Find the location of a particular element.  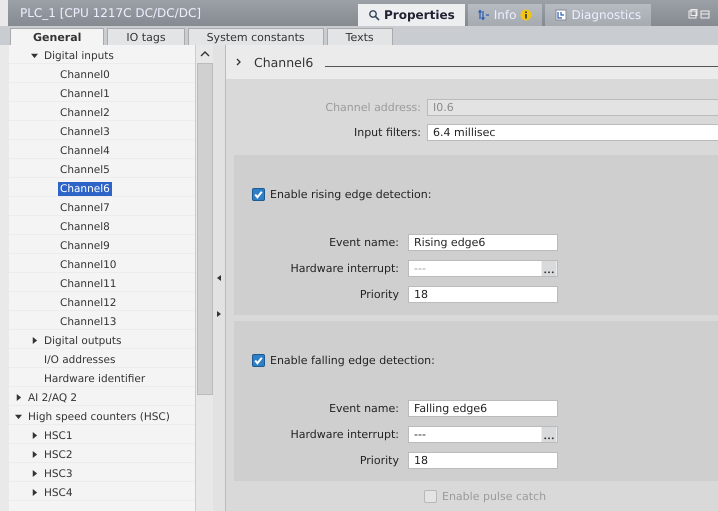

arrows-icon is located at coordinates (484, 15).